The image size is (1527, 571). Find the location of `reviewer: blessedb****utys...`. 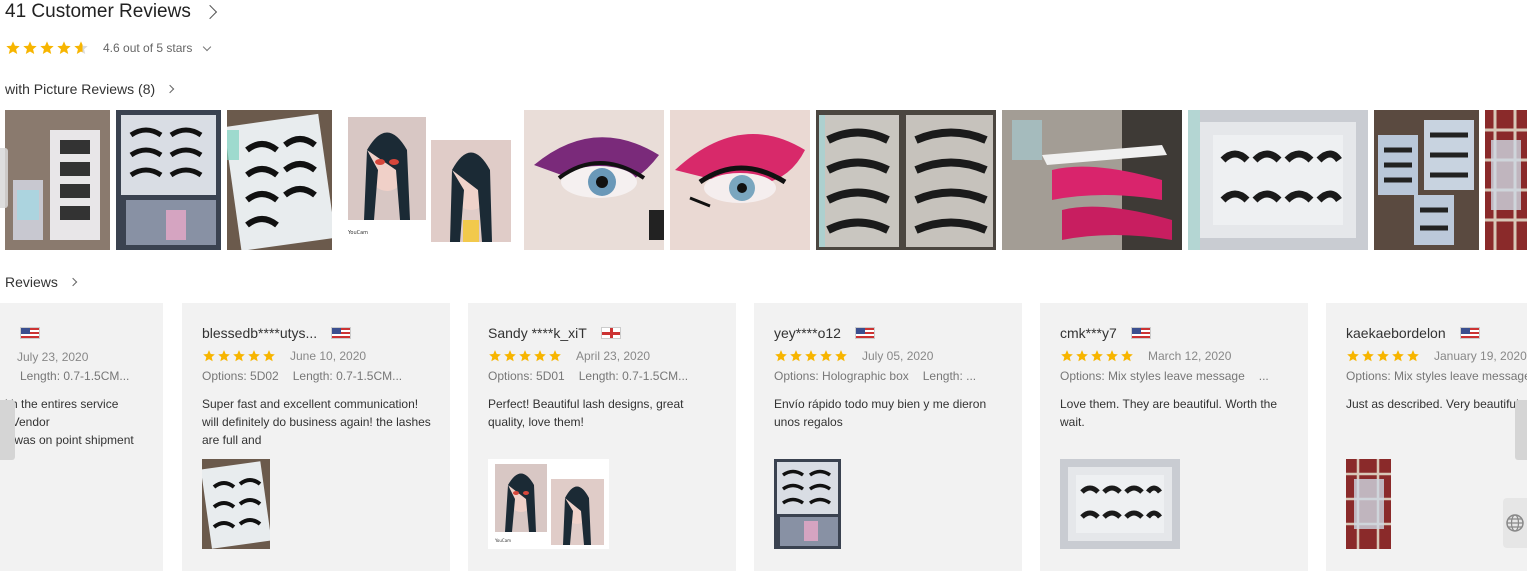

reviewer: blessedb****utys... is located at coordinates (277, 333).